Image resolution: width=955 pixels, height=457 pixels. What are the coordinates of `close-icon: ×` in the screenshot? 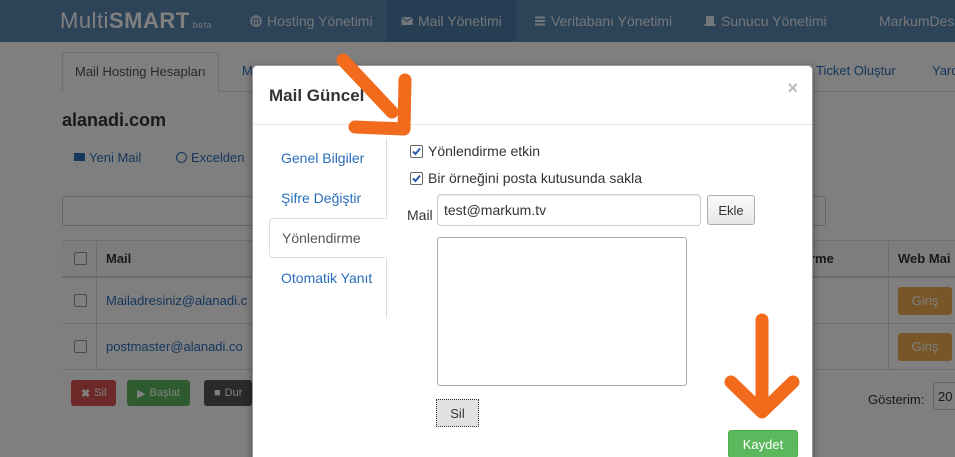 It's located at (792, 88).